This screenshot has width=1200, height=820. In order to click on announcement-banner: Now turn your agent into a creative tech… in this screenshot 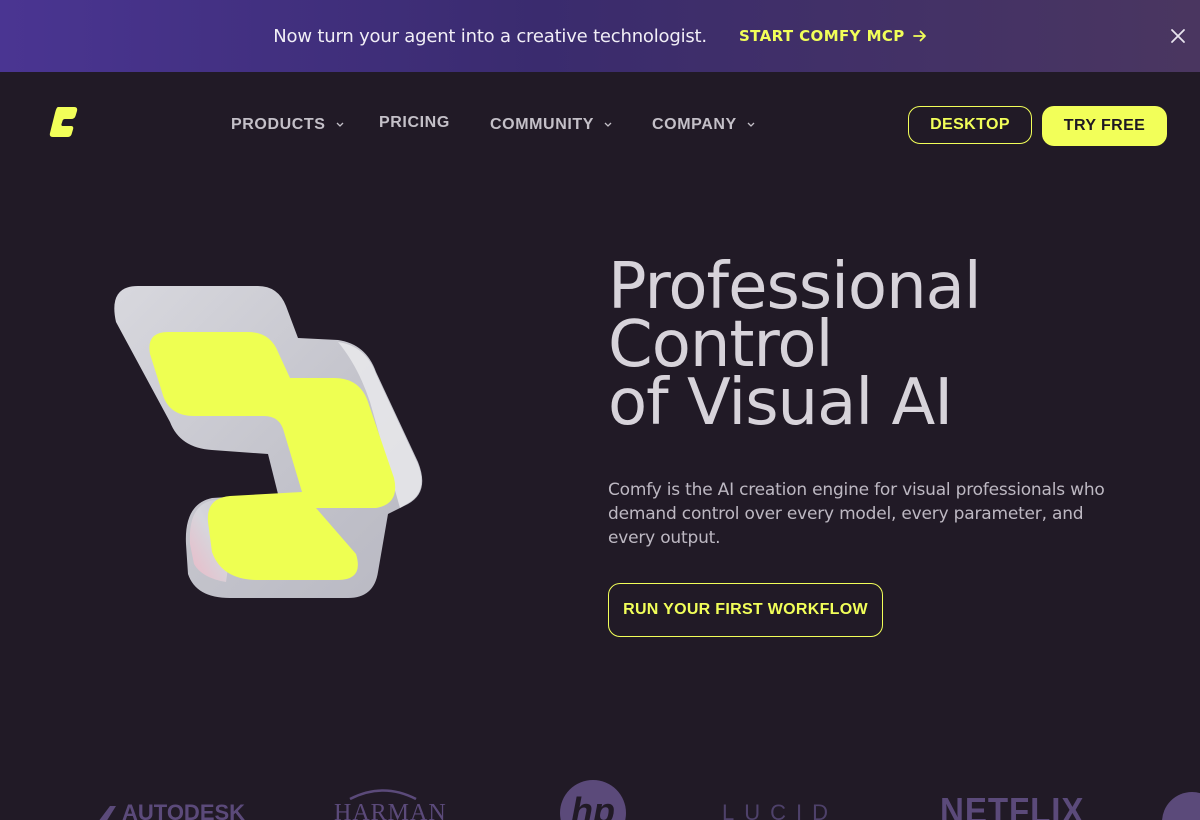, I will do `click(600, 36)`.